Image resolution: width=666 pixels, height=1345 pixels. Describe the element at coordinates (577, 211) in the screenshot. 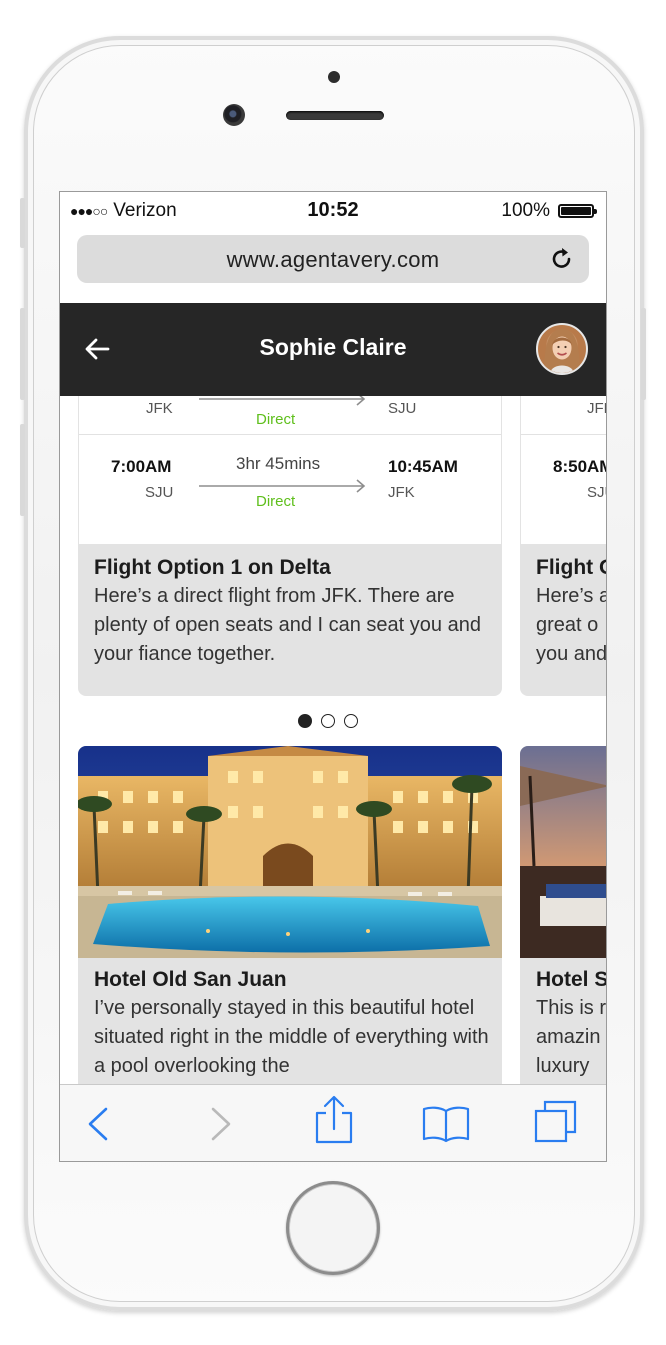

I see `battery-icon` at that location.